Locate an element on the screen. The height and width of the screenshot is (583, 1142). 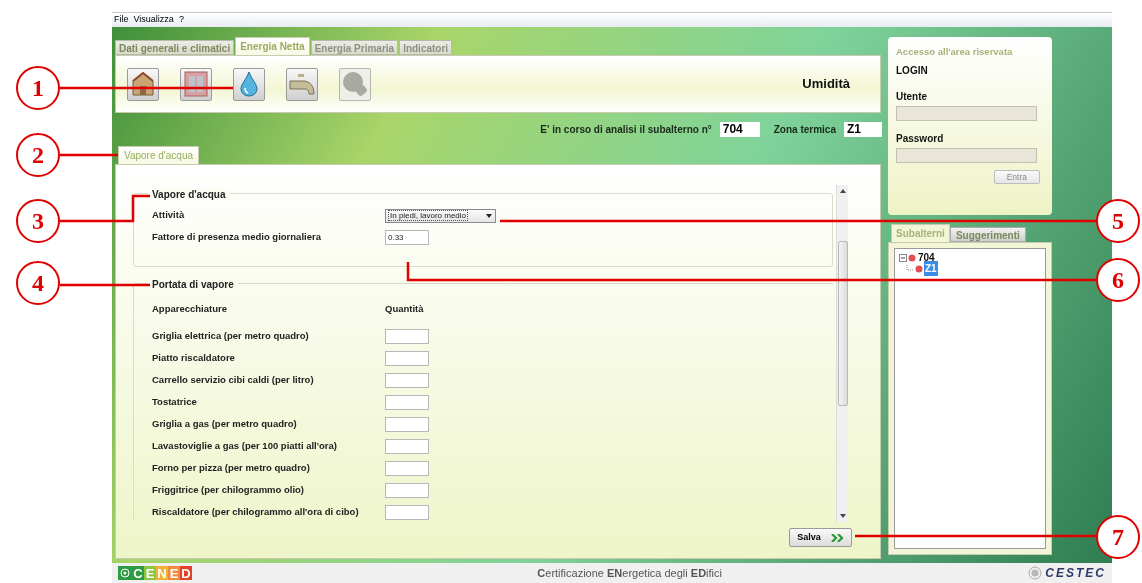
zone-field: Z1 is located at coordinates (863, 129).